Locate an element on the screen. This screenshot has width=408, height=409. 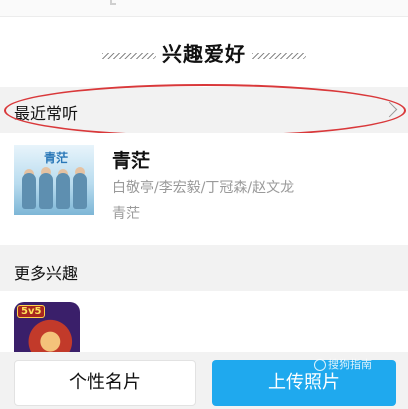
watermark: 搜狗指南 is located at coordinates (343, 364).